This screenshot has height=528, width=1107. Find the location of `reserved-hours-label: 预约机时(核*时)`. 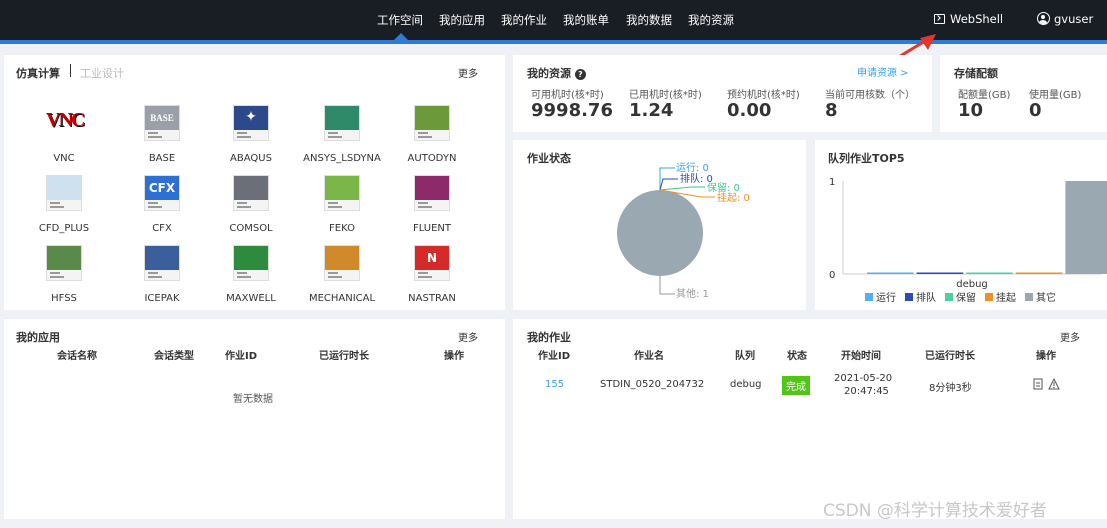

reserved-hours-label: 预约机时(核*时) is located at coordinates (763, 95).